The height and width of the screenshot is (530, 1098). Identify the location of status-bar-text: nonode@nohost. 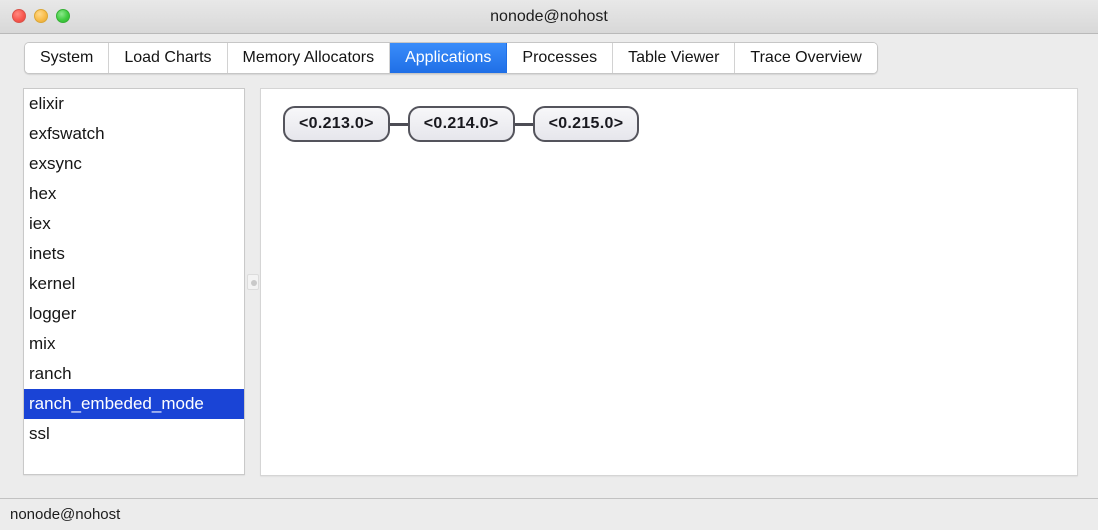
(65, 514).